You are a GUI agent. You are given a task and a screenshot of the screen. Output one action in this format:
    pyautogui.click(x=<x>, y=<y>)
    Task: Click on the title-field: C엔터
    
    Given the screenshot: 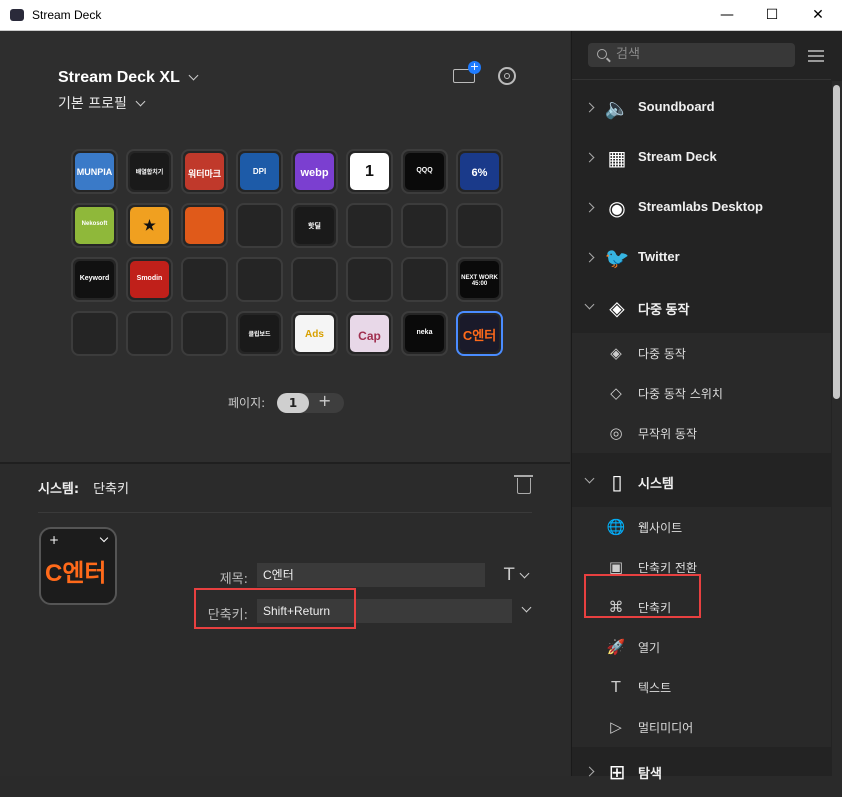 What is the action you would take?
    pyautogui.click(x=371, y=575)
    